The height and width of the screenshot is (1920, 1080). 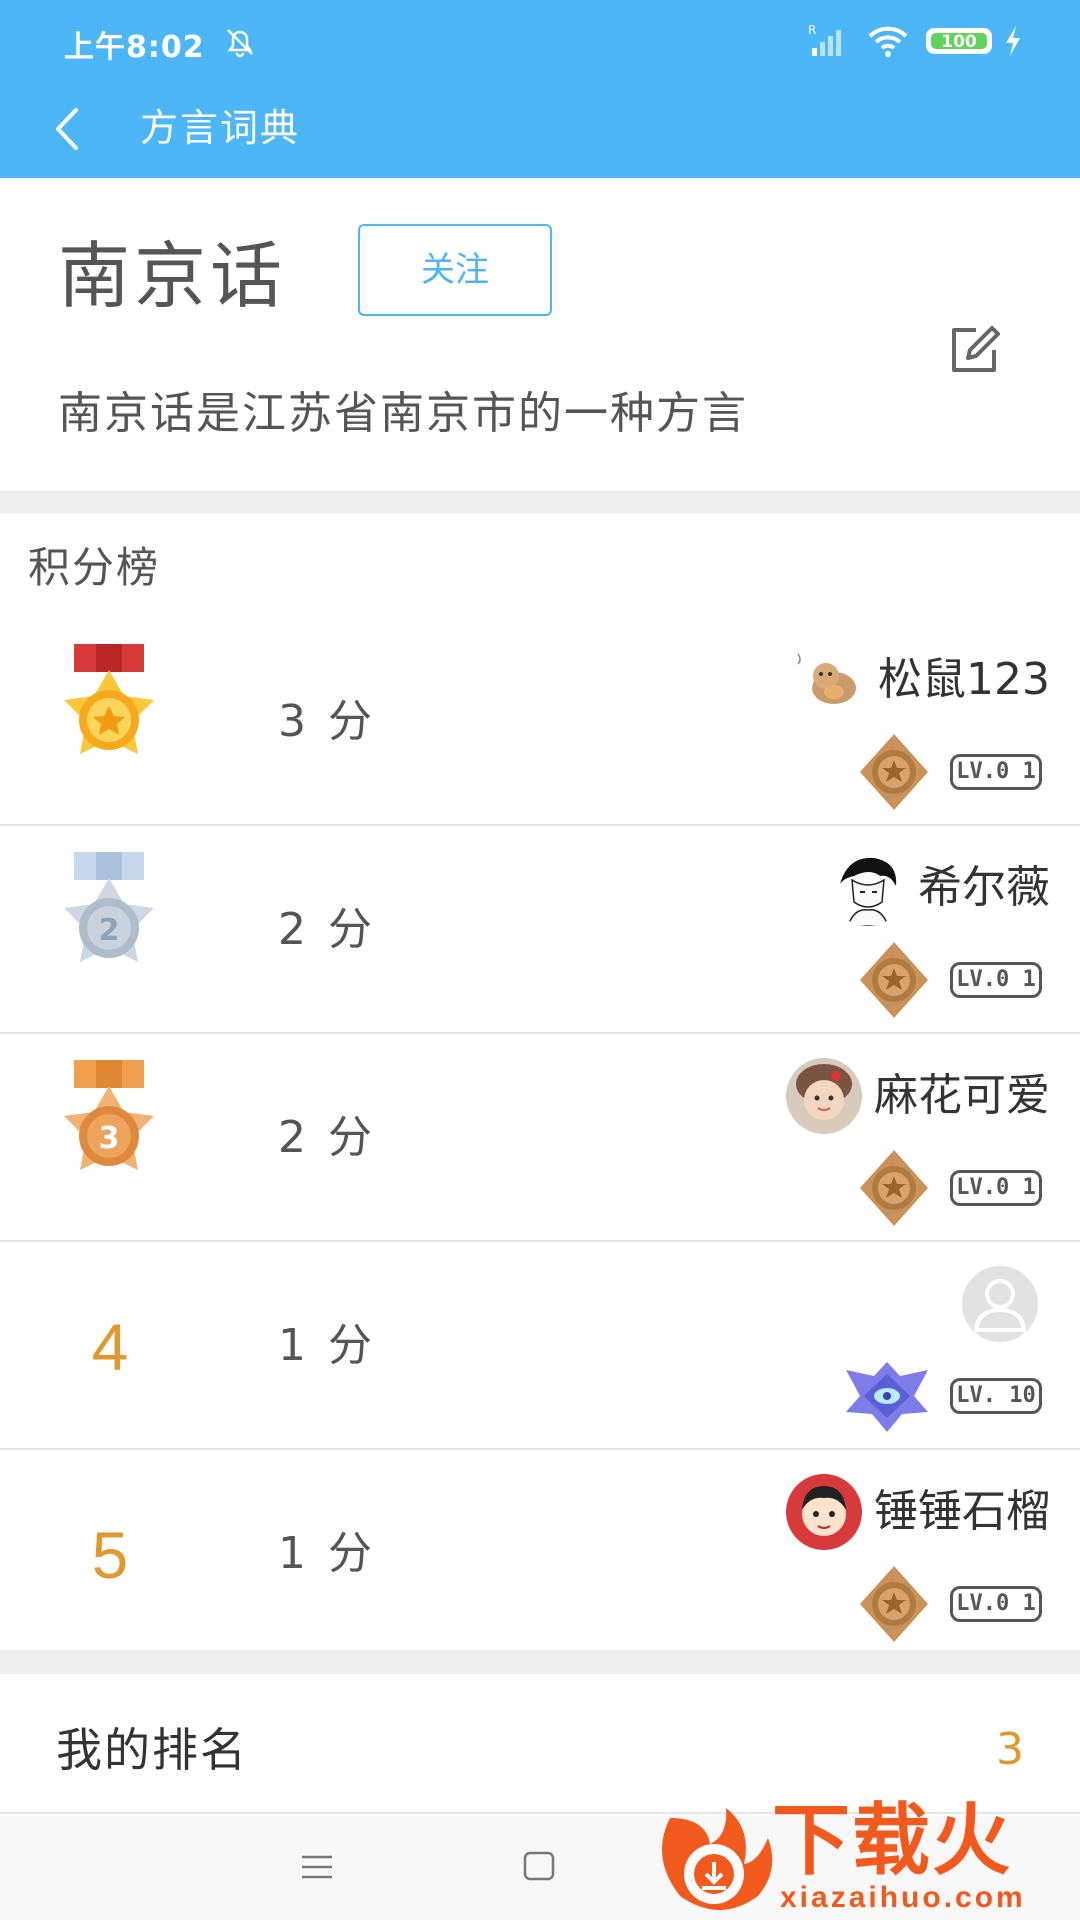 I want to click on purple-diamond-badge-icon, so click(x=887, y=1397).